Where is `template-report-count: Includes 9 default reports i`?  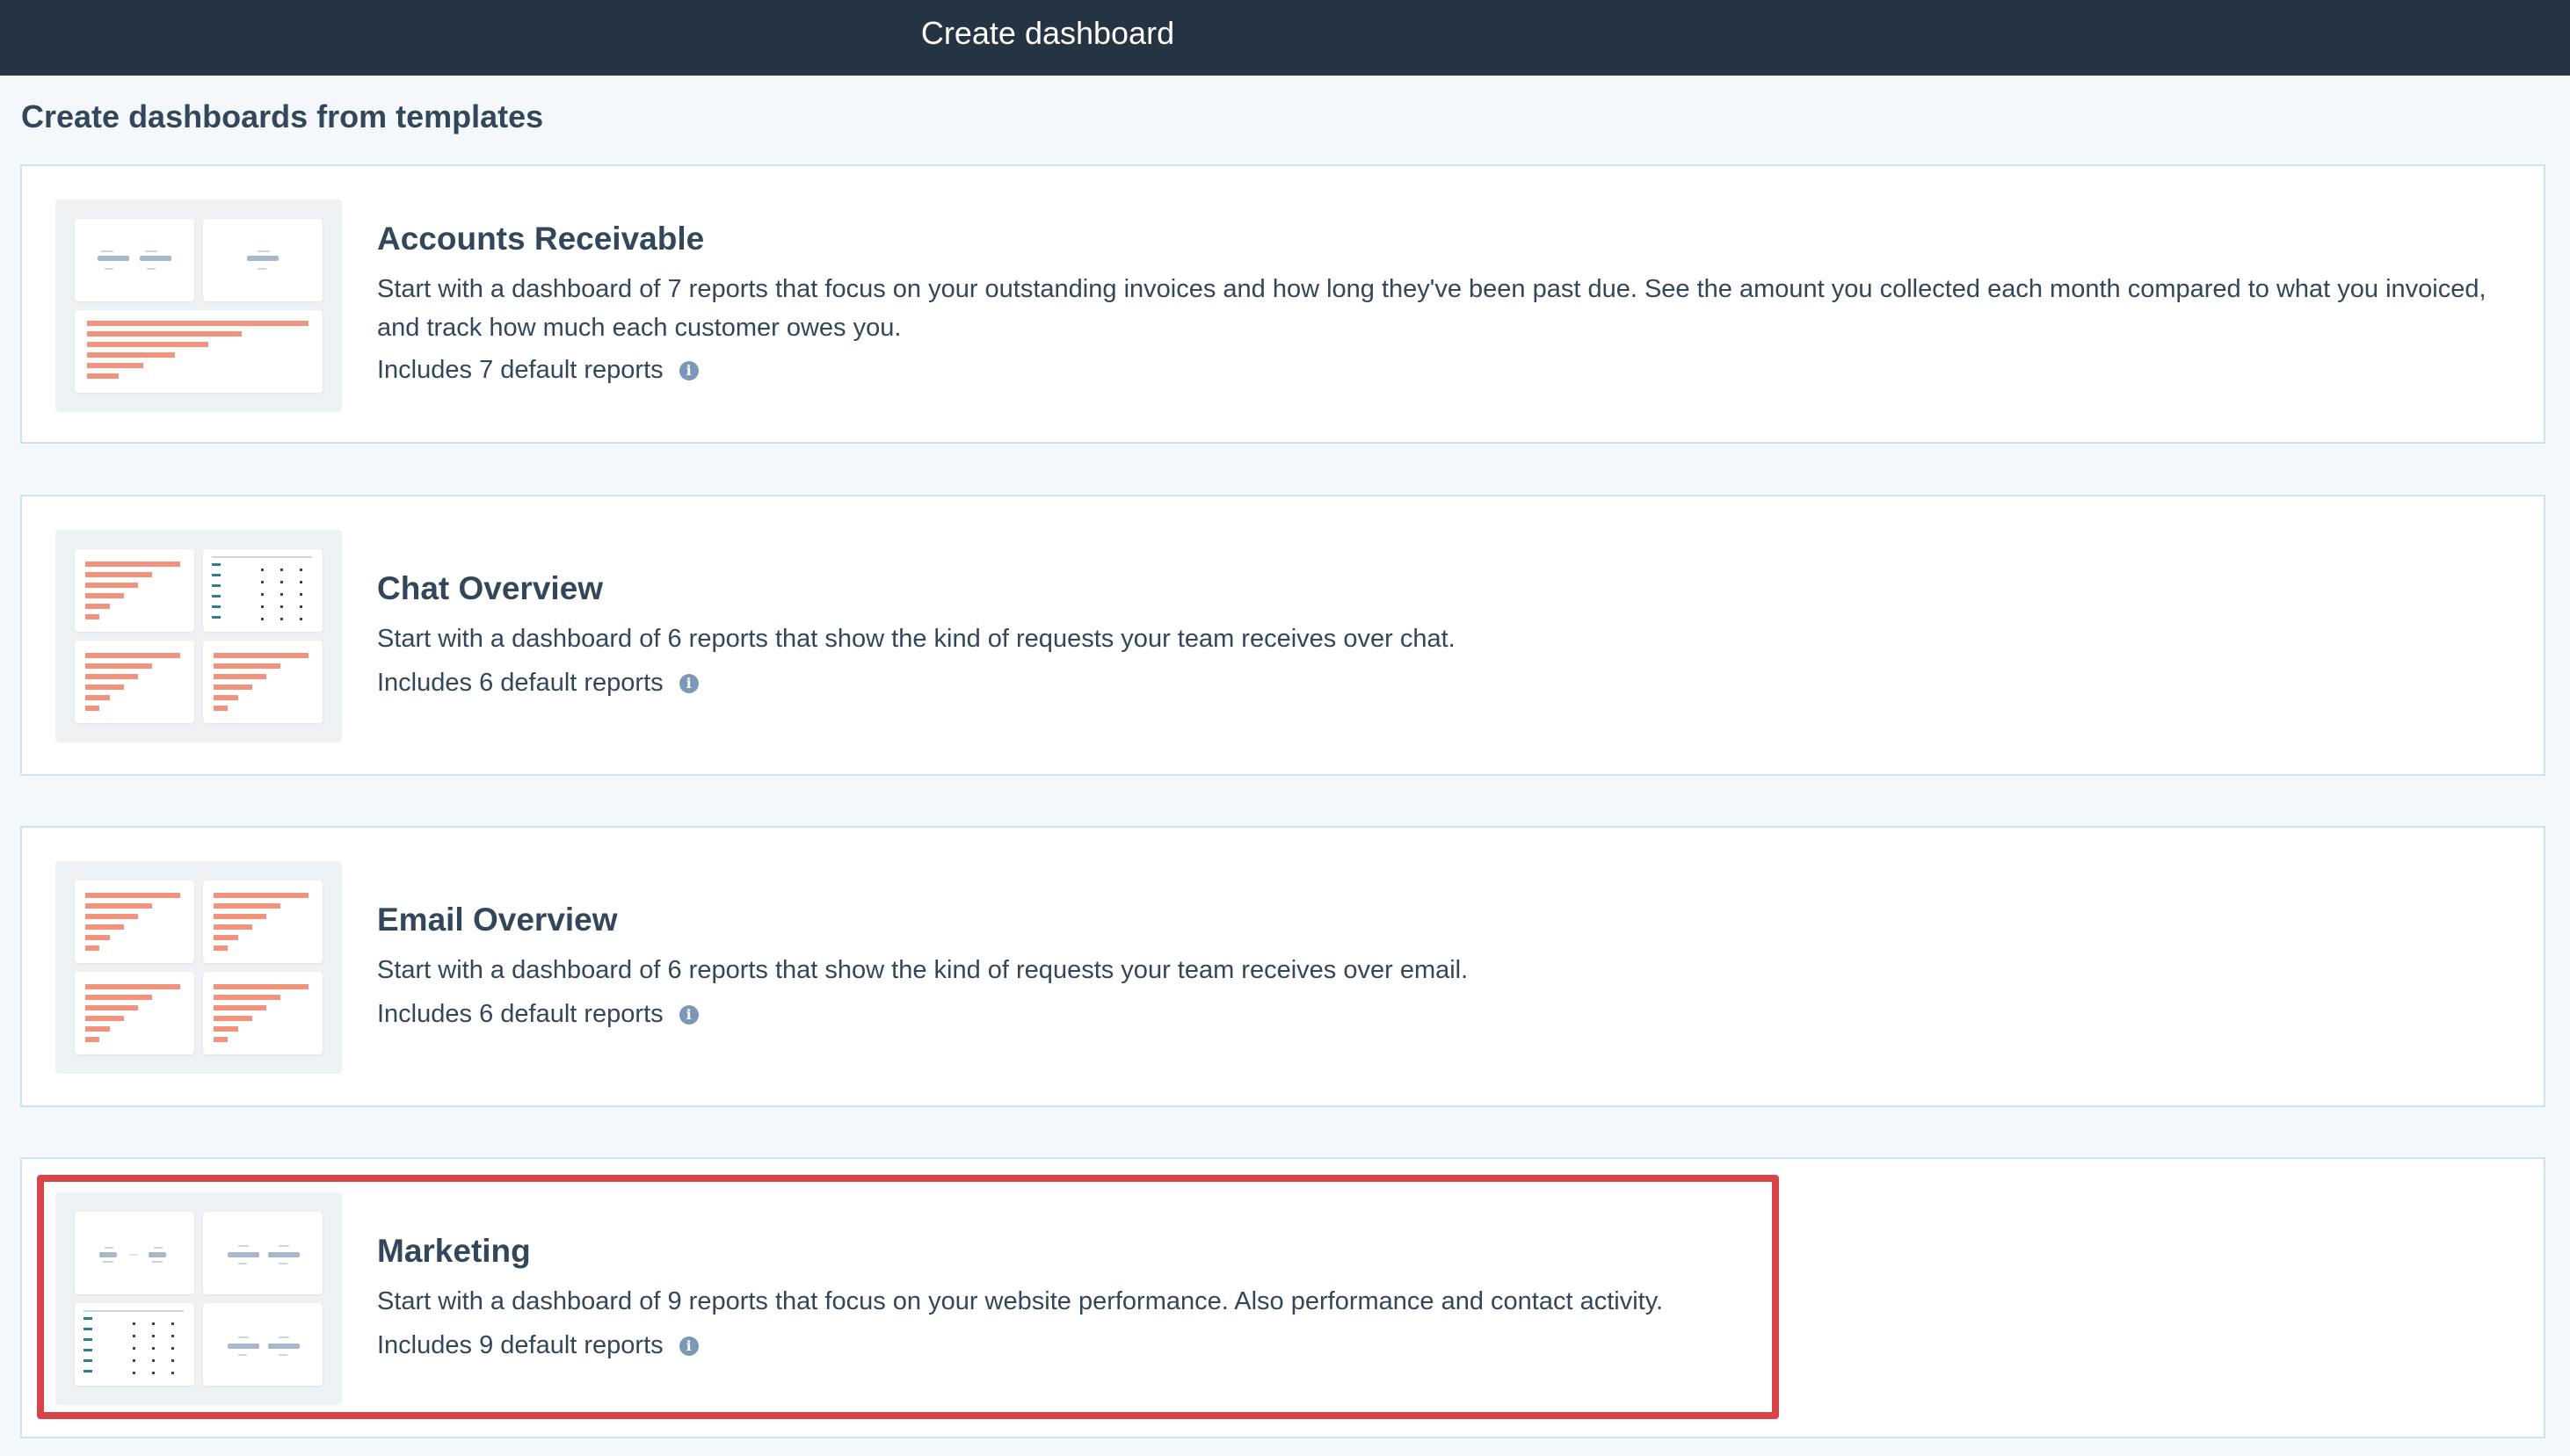
template-report-count: Includes 9 default reports i is located at coordinates (538, 1345).